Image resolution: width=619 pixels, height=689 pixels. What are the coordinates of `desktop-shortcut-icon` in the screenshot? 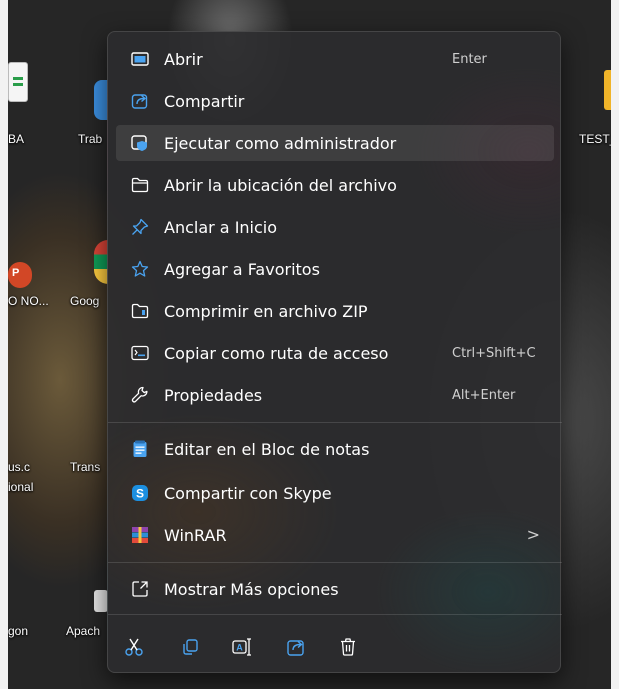 It's located at (101, 100).